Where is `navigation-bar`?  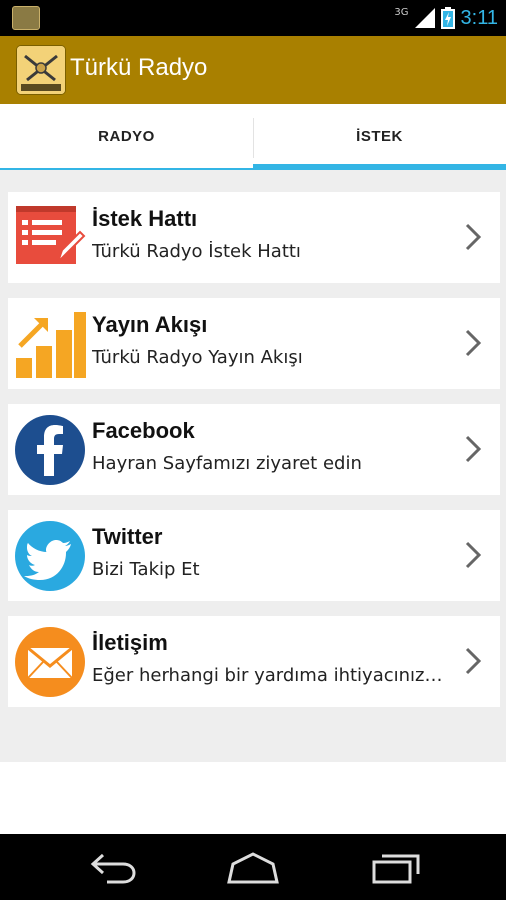 navigation-bar is located at coordinates (253, 867).